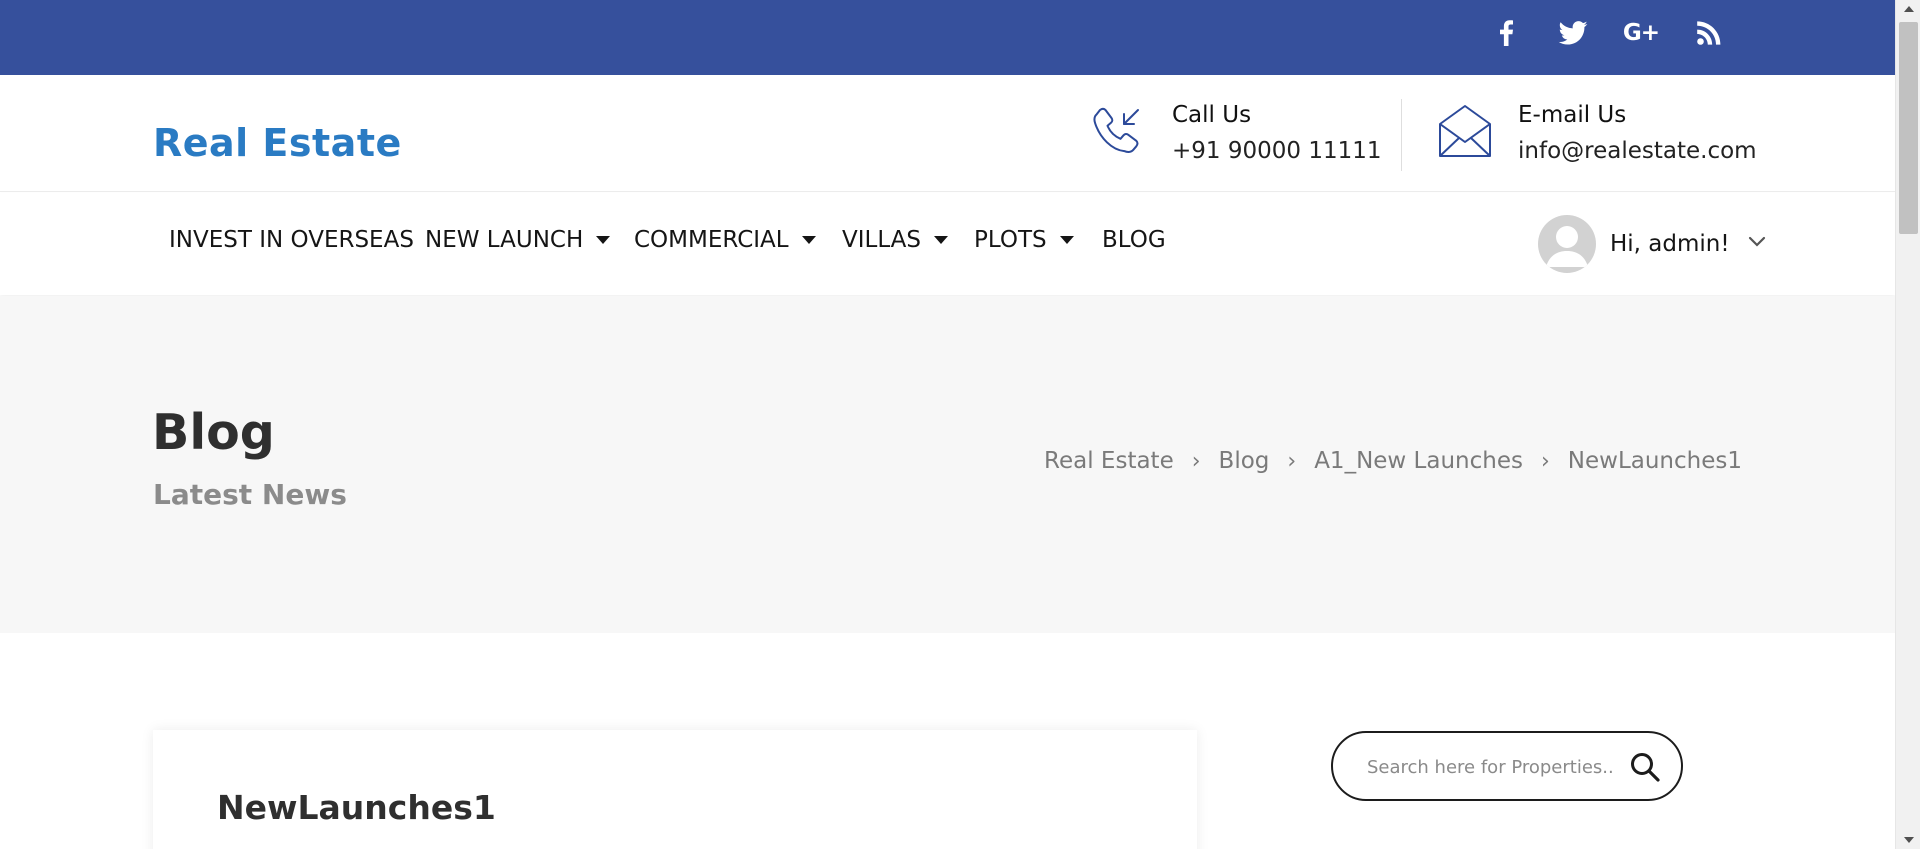 This screenshot has width=1920, height=849. I want to click on breadcrumb-item-current: NewLaunches1, so click(1654, 461).